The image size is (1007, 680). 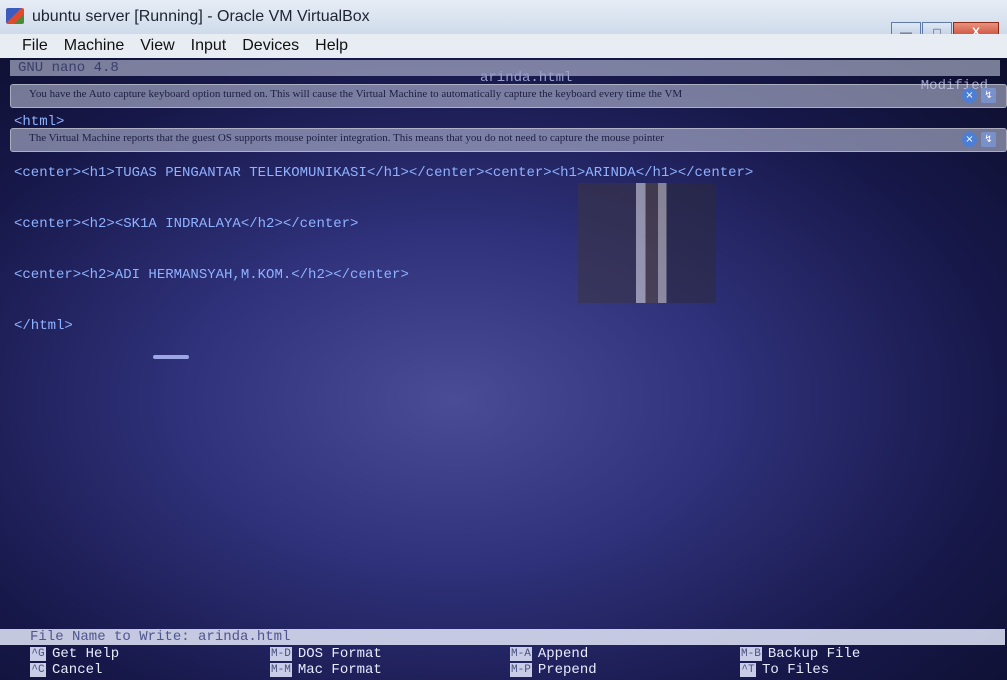 I want to click on menu-input: Input, so click(x=209, y=46).